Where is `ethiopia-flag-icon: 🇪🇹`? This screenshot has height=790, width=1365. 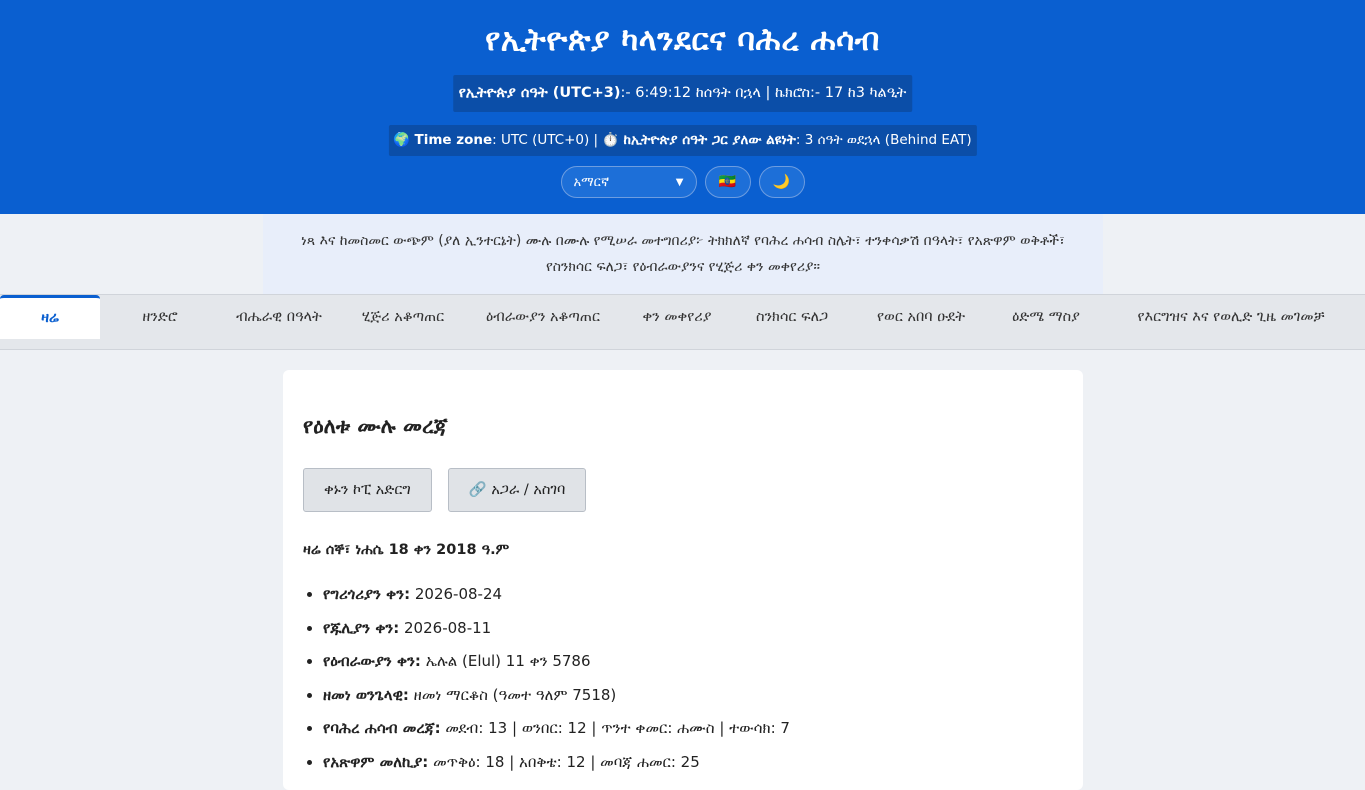
ethiopia-flag-icon: 🇪🇹 is located at coordinates (727, 182).